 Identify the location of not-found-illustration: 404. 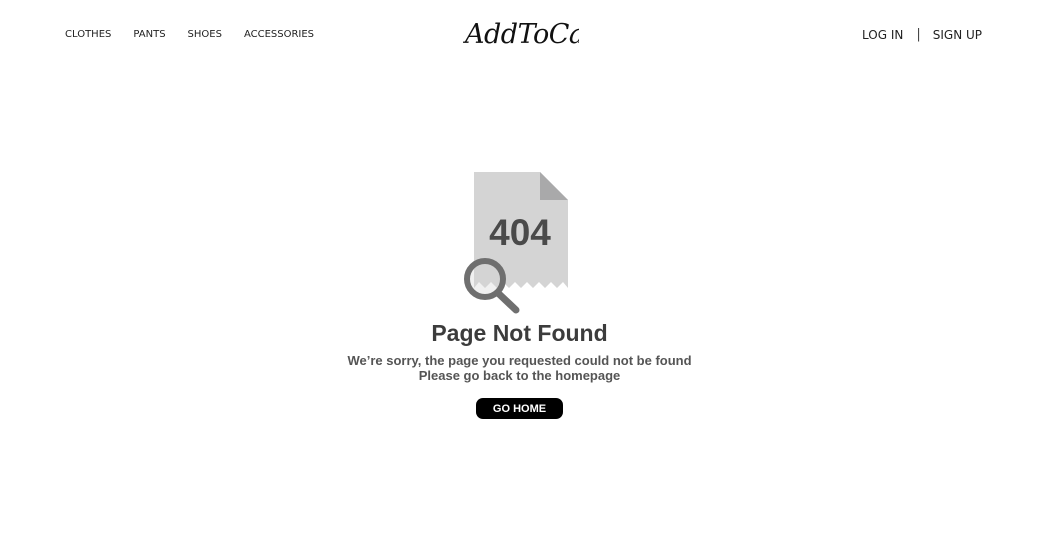
(516, 243).